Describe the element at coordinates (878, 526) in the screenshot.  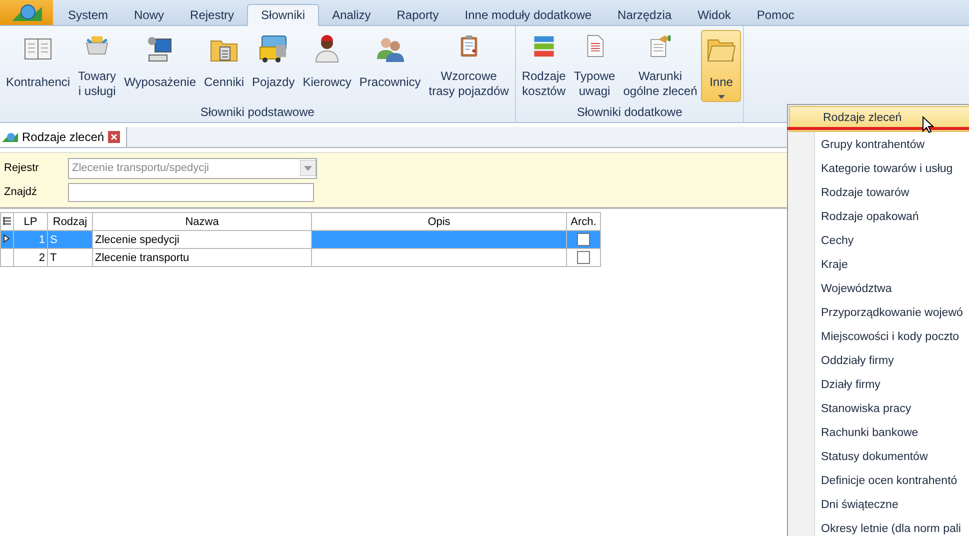
I see `menu-item: Okresy letnie (dla norm pali` at that location.